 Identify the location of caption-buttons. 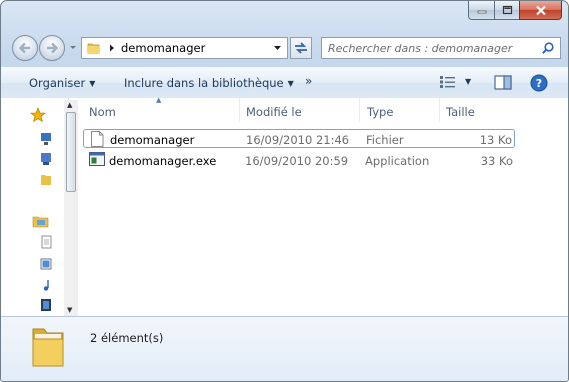
(515, 10).